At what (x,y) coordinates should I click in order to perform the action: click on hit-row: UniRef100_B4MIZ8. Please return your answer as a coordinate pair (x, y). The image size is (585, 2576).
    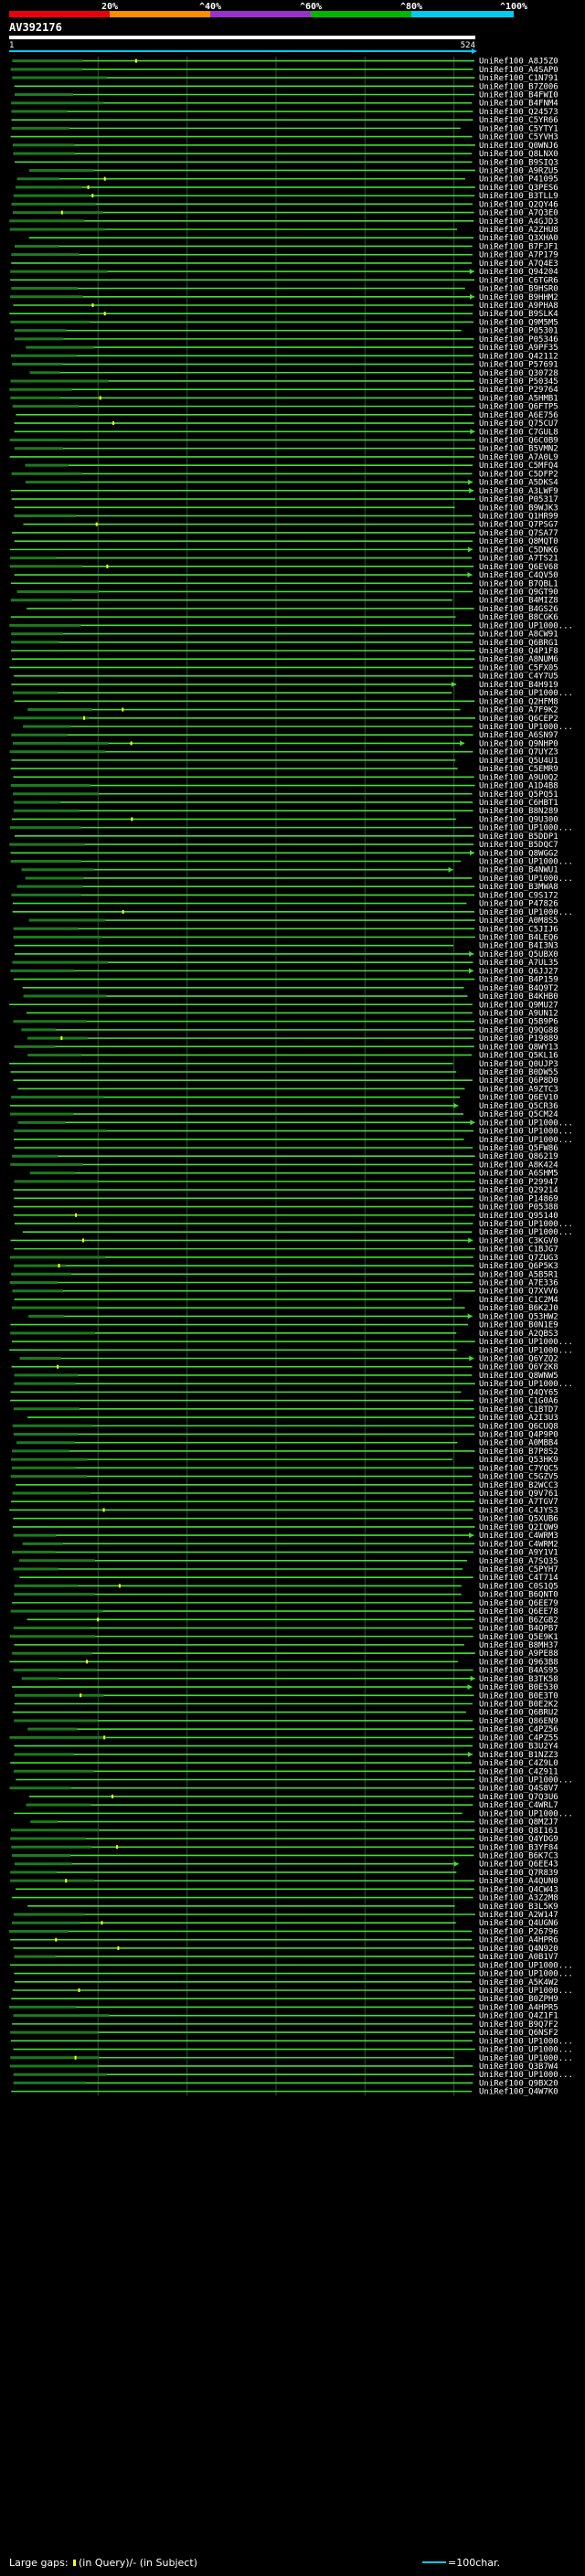
    Looking at the image, I should click on (284, 601).